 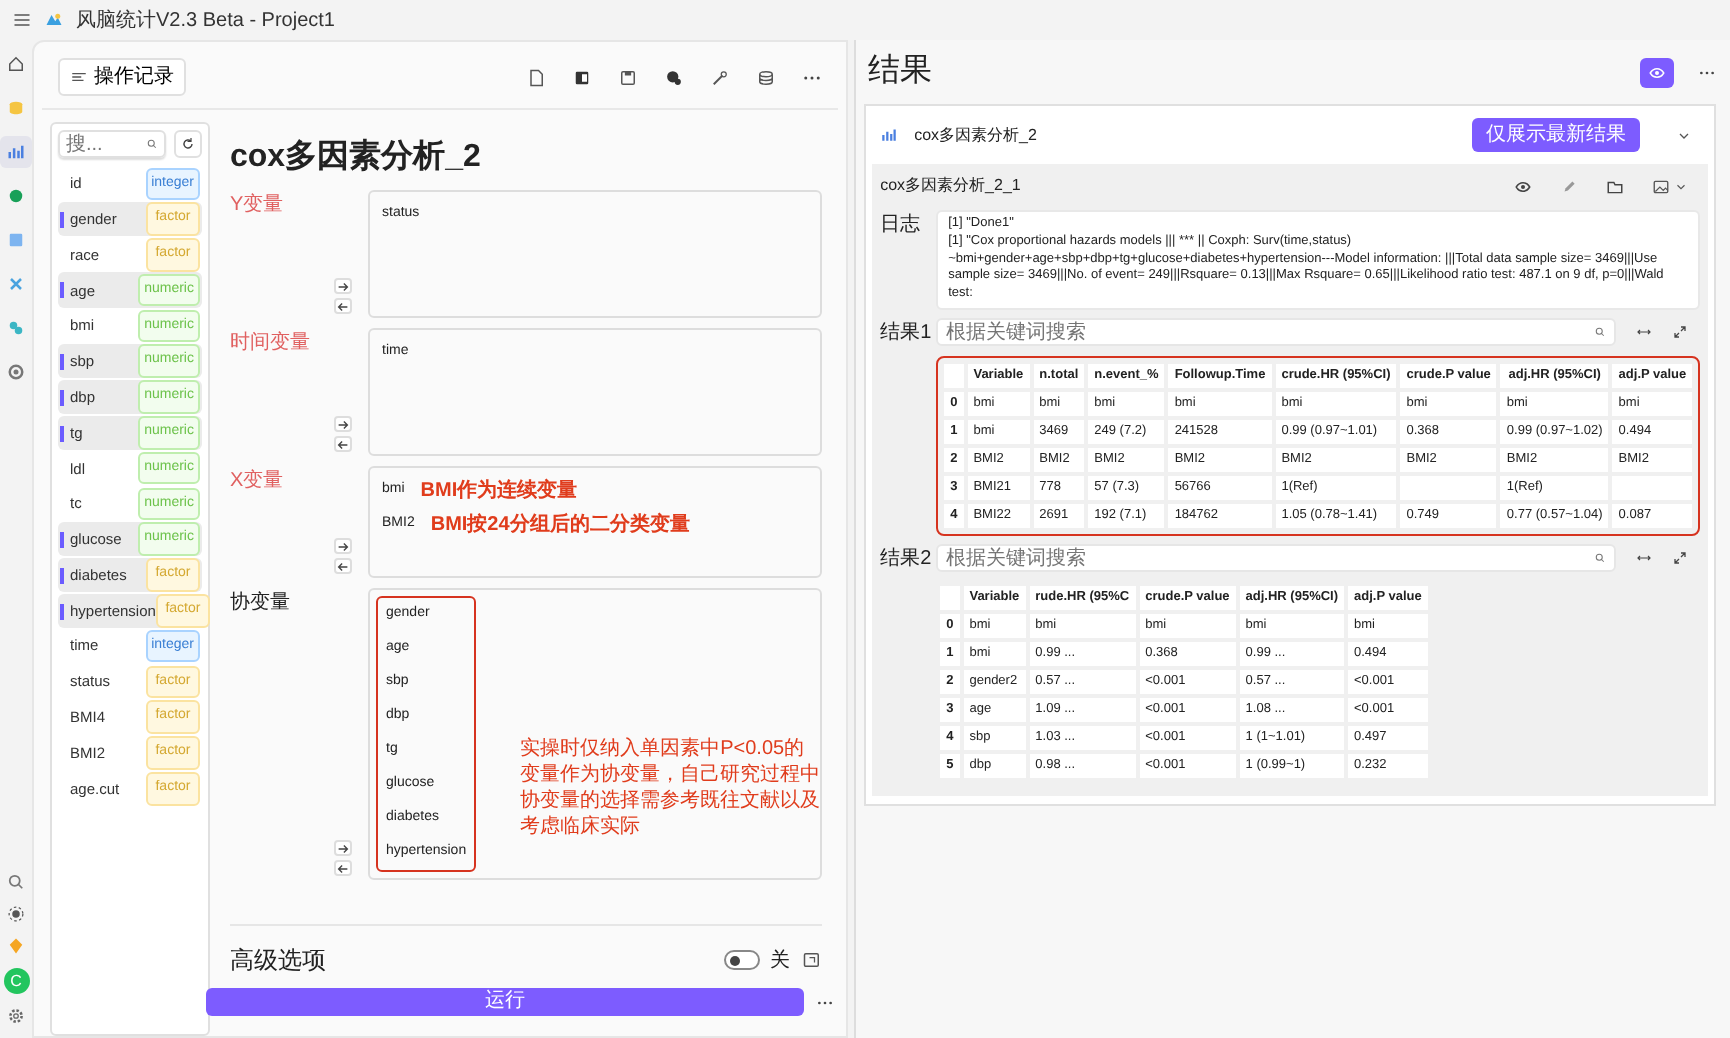 What do you see at coordinates (16, 240) in the screenshot?
I see `table-icon` at bounding box center [16, 240].